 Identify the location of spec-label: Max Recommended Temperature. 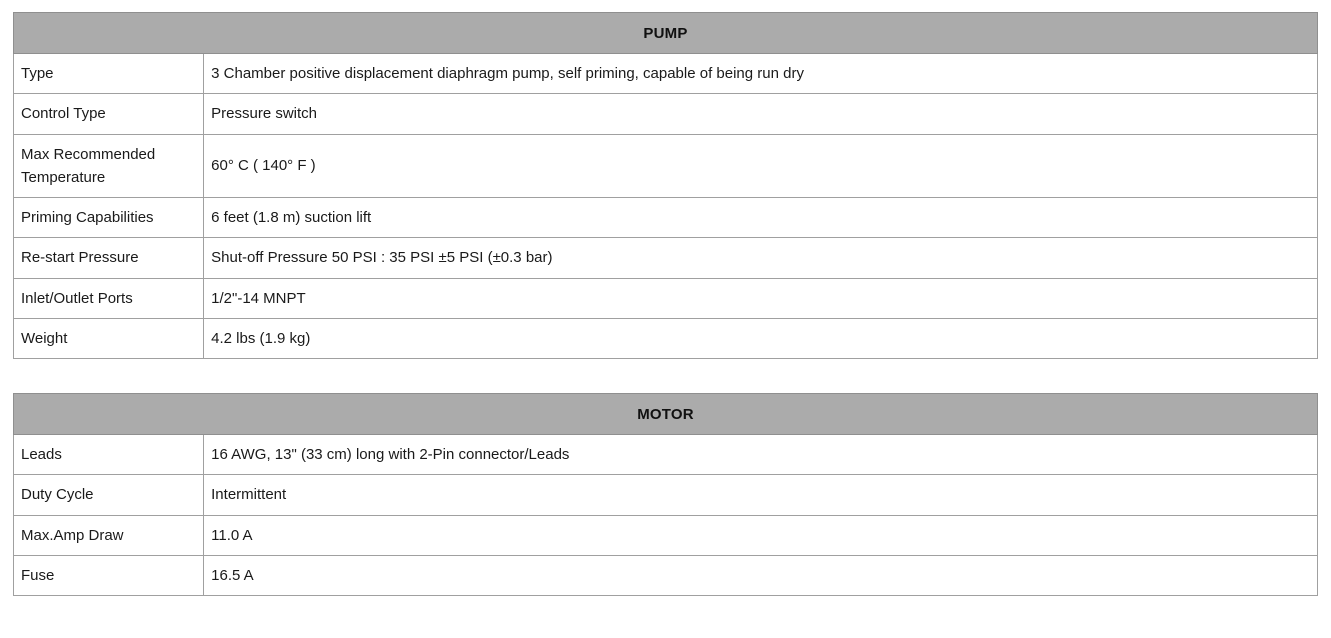
(108, 165).